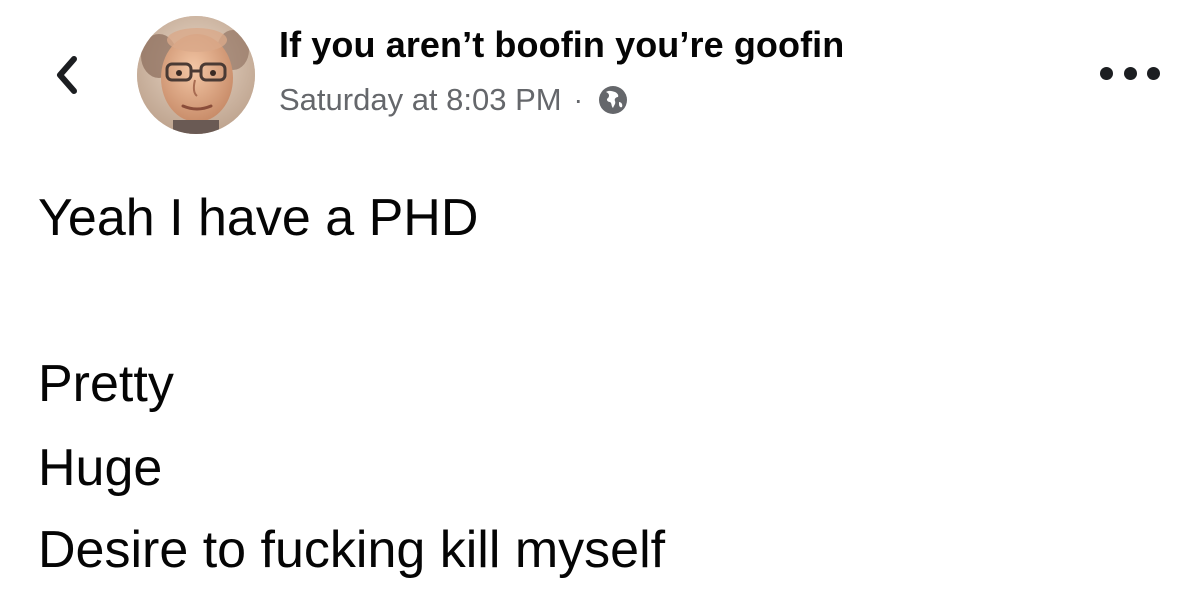 The width and height of the screenshot is (1198, 600). What do you see at coordinates (106, 384) in the screenshot?
I see `post-text-line: Pretty` at bounding box center [106, 384].